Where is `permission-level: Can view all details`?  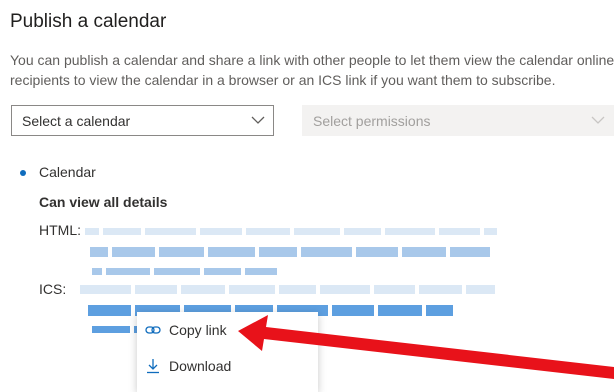
permission-level: Can view all details is located at coordinates (103, 202).